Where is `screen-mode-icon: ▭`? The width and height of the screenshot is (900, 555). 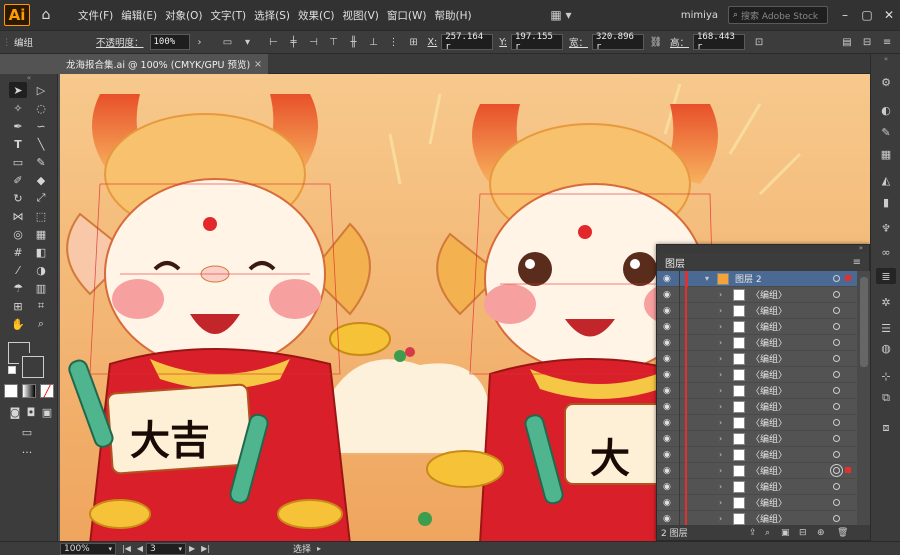 screen-mode-icon: ▭ is located at coordinates (27, 432).